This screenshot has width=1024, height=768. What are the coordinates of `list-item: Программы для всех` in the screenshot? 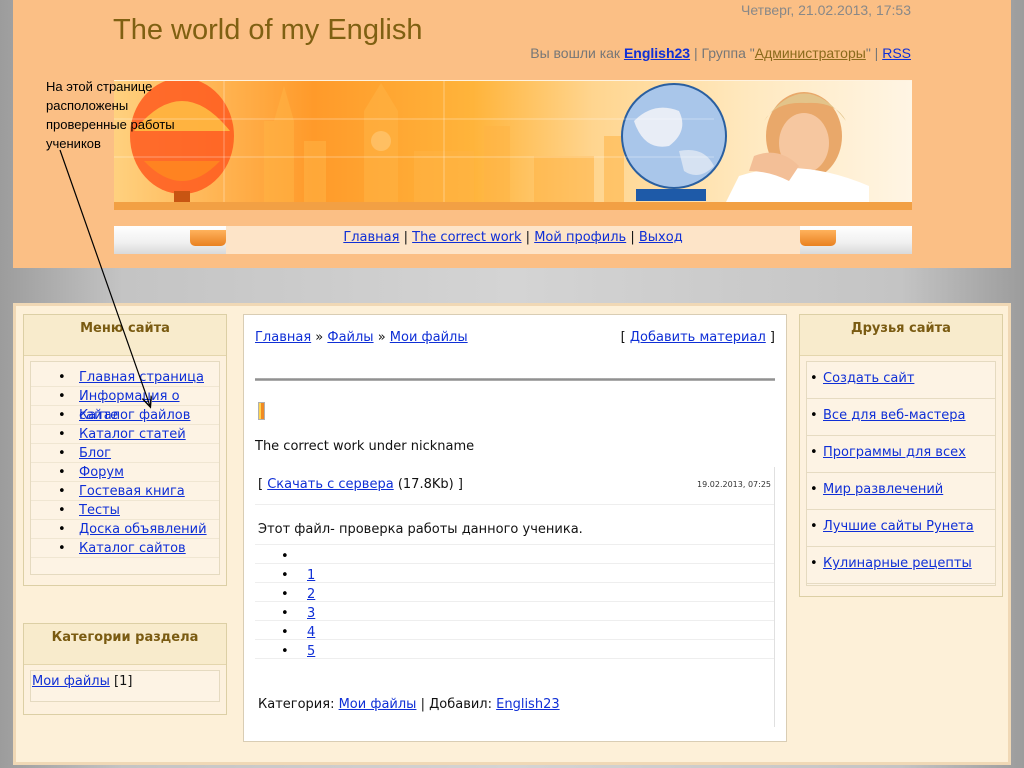 It's located at (901, 454).